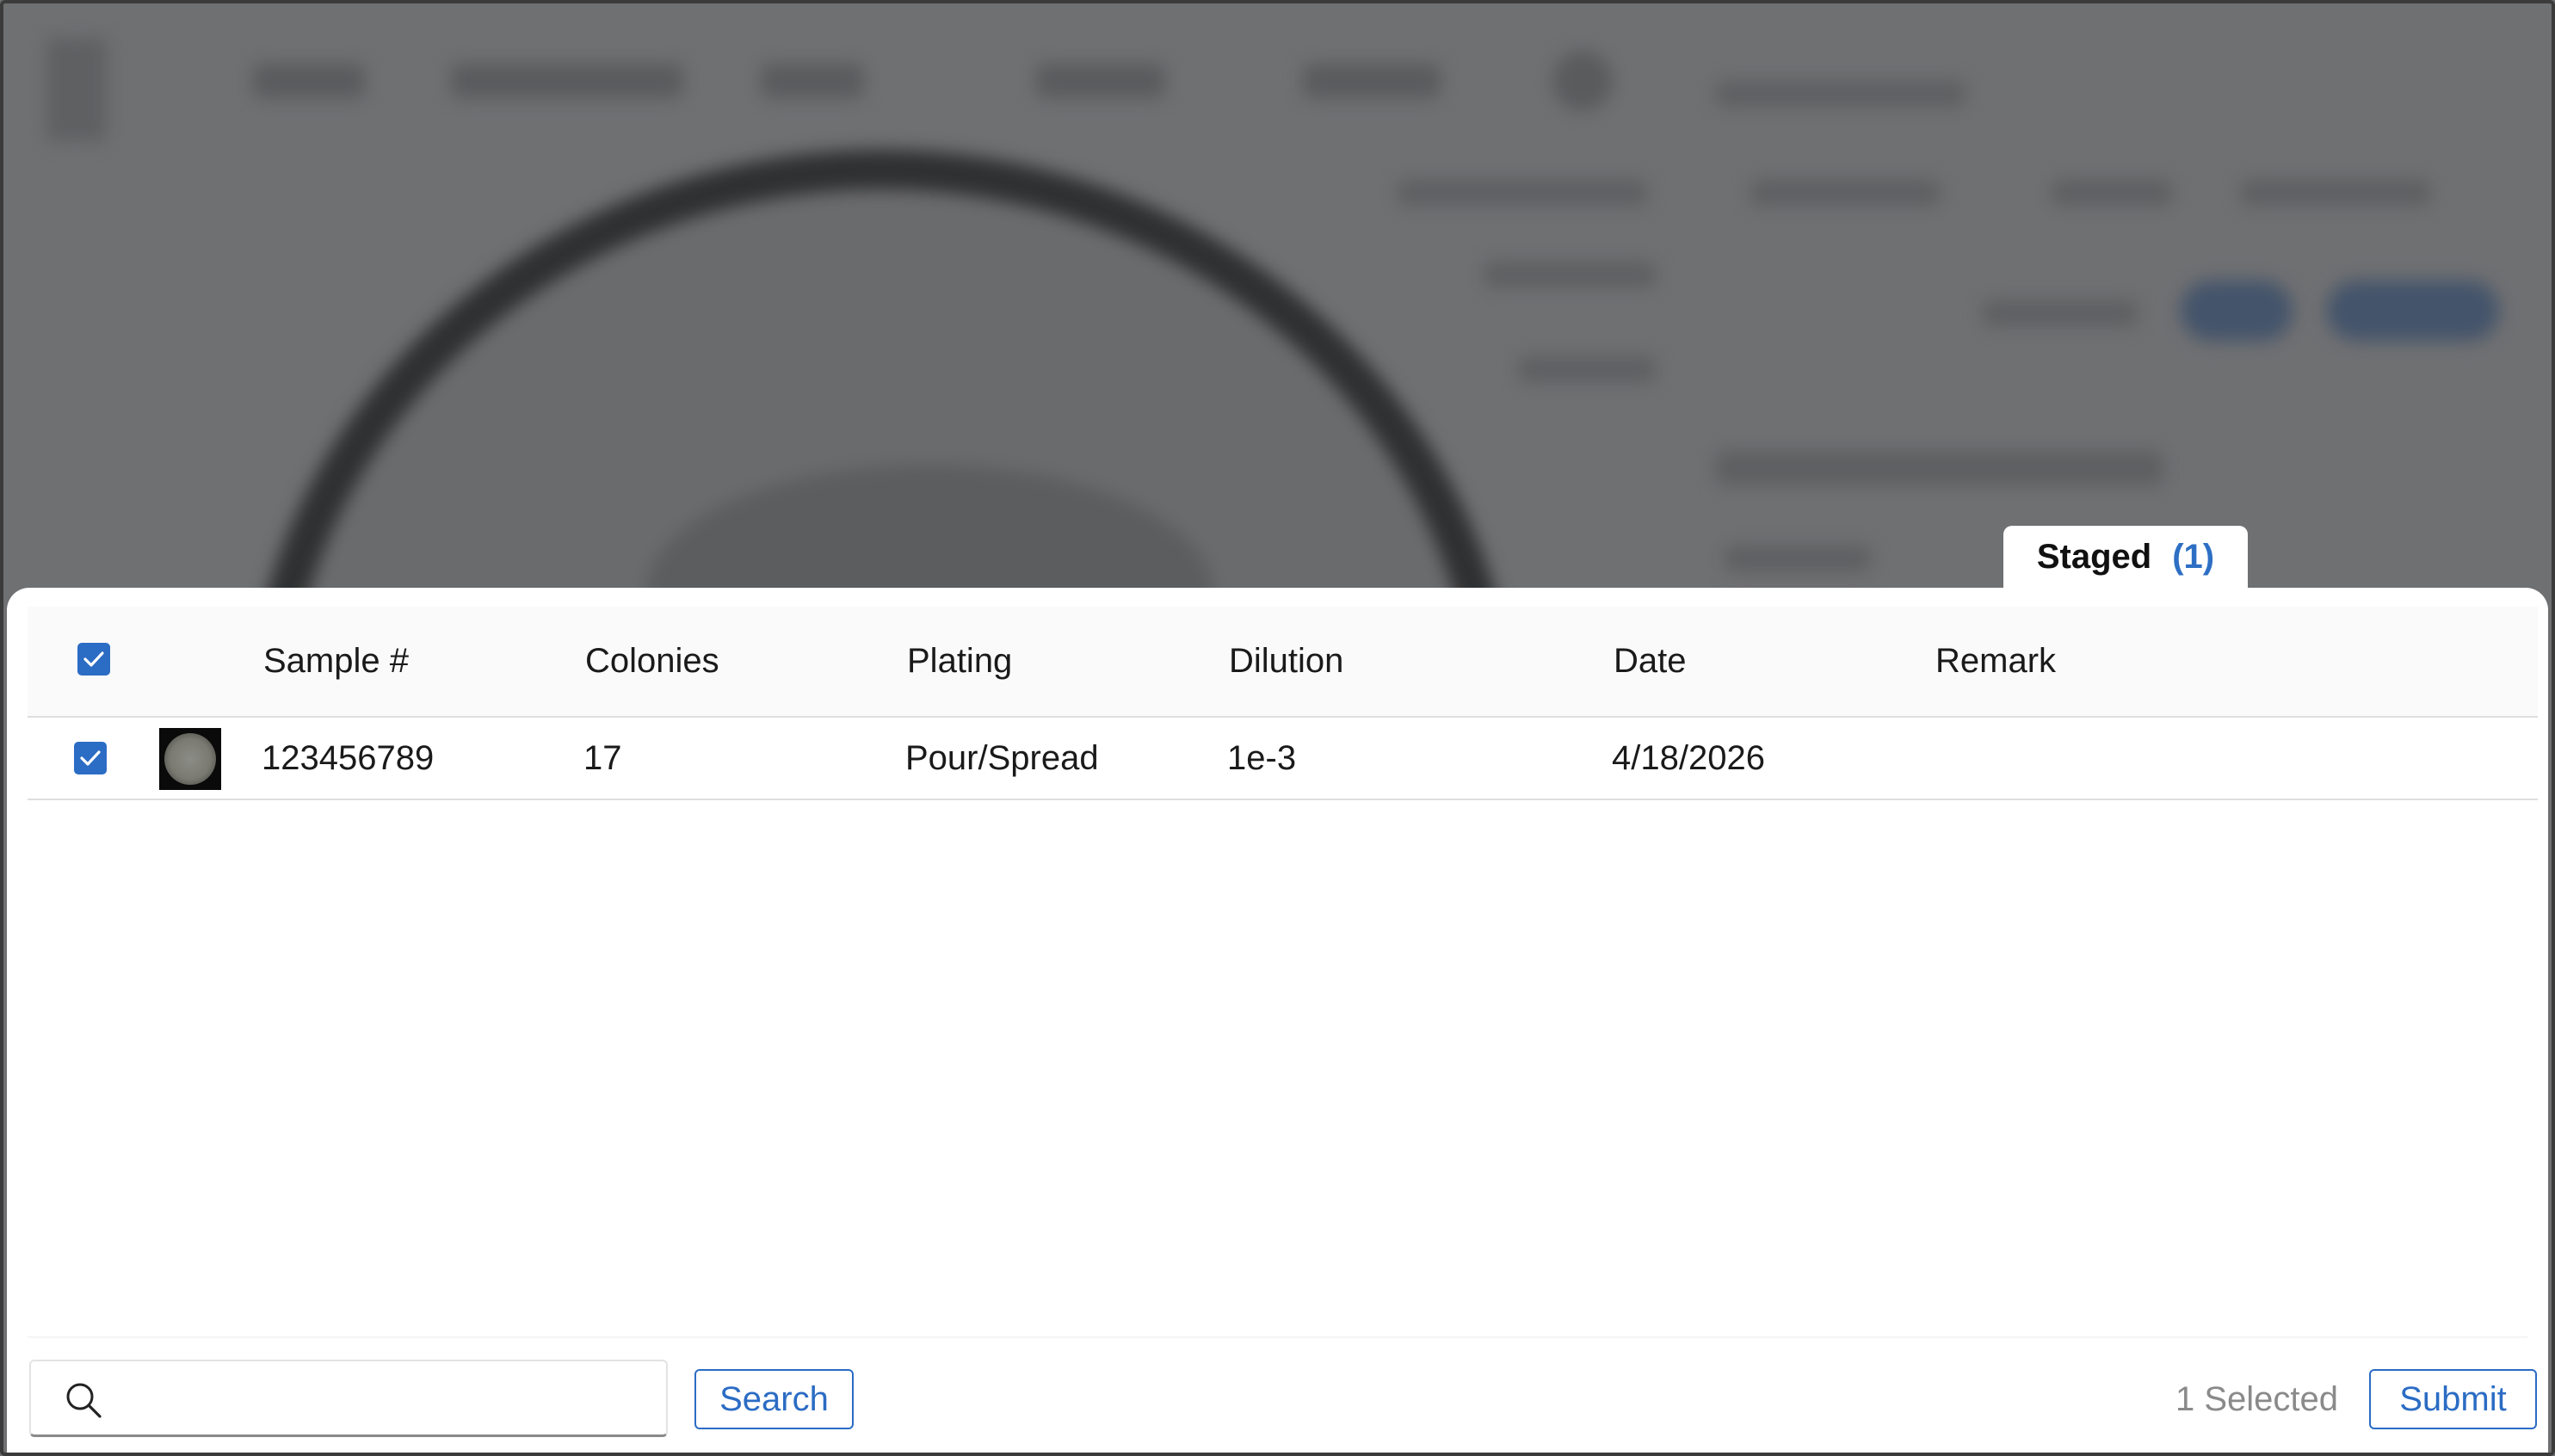 The height and width of the screenshot is (1456, 2555). Describe the element at coordinates (602, 758) in the screenshot. I see `cell-colonies: 17` at that location.